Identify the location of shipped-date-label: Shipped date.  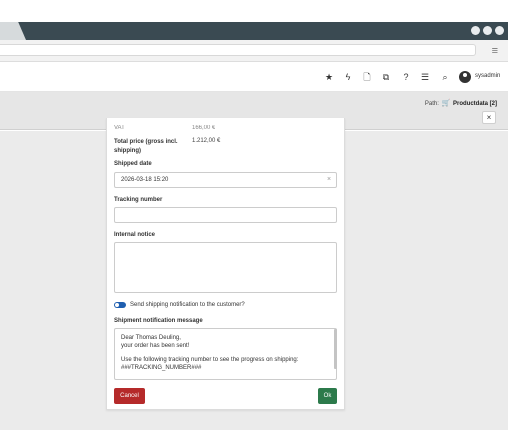
(133, 164).